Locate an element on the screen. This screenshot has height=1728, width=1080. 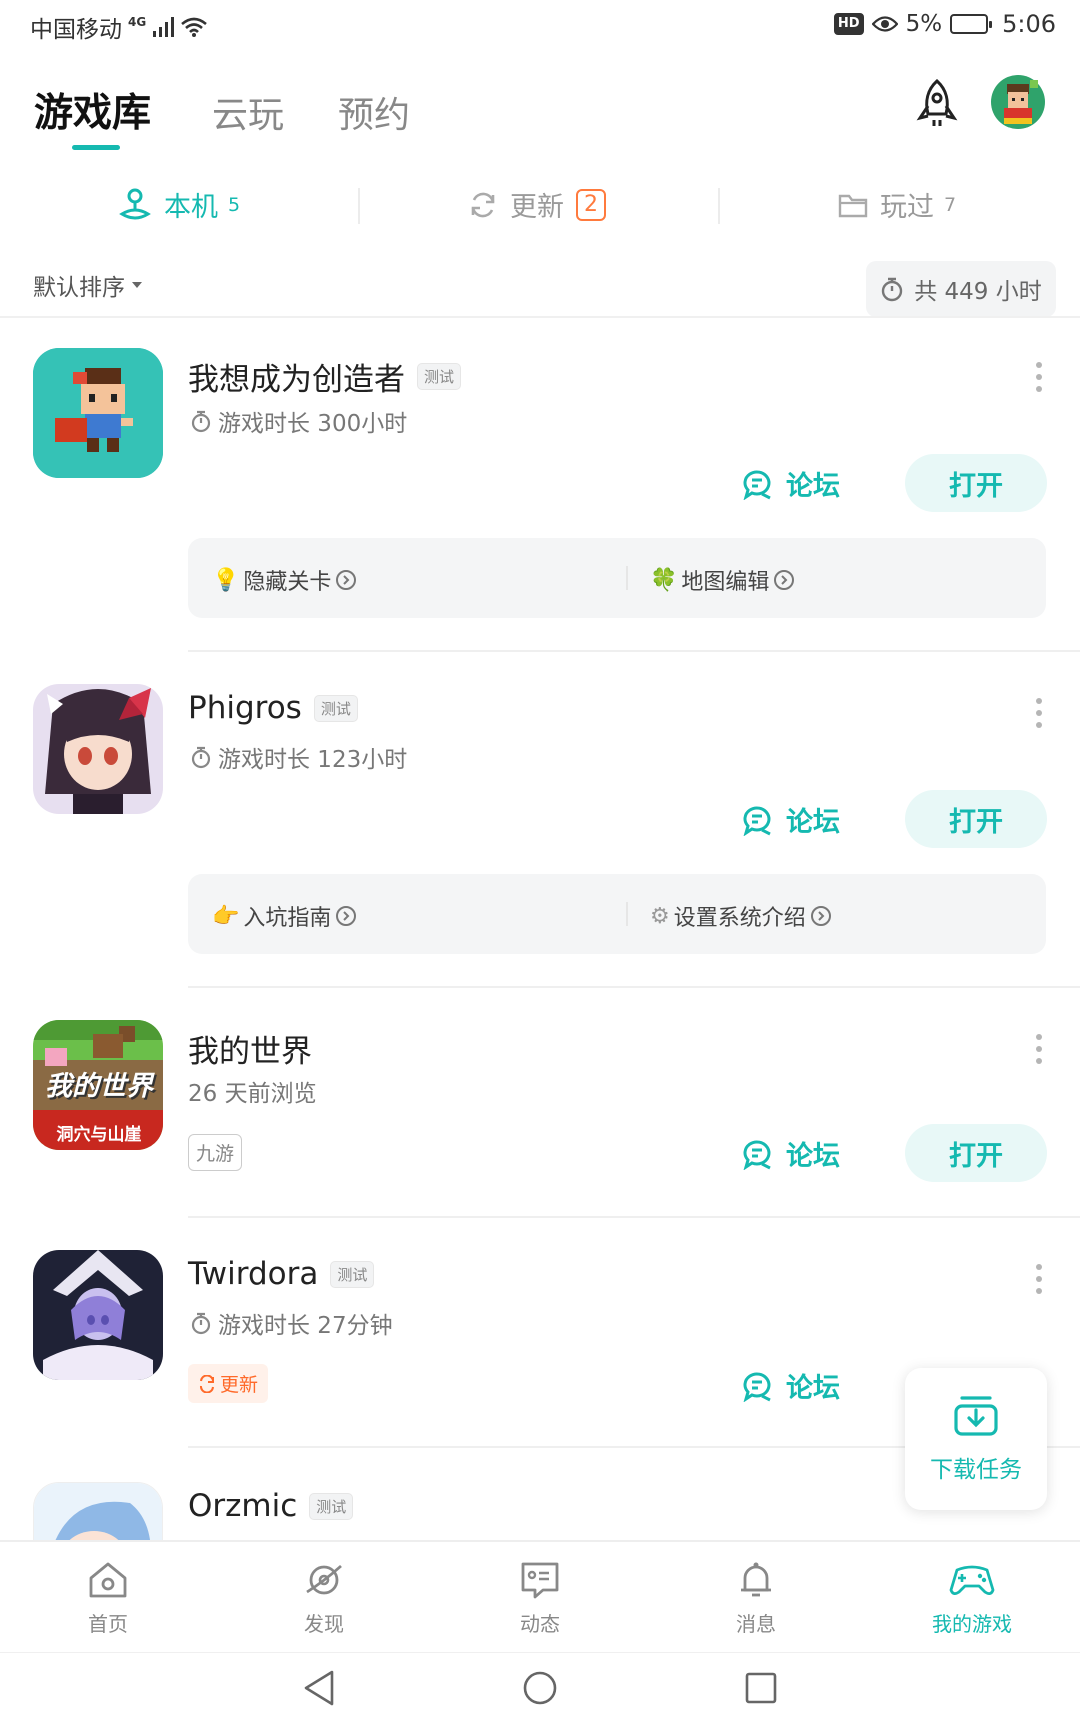
subtab-local-count: 5 is located at coordinates (234, 204).